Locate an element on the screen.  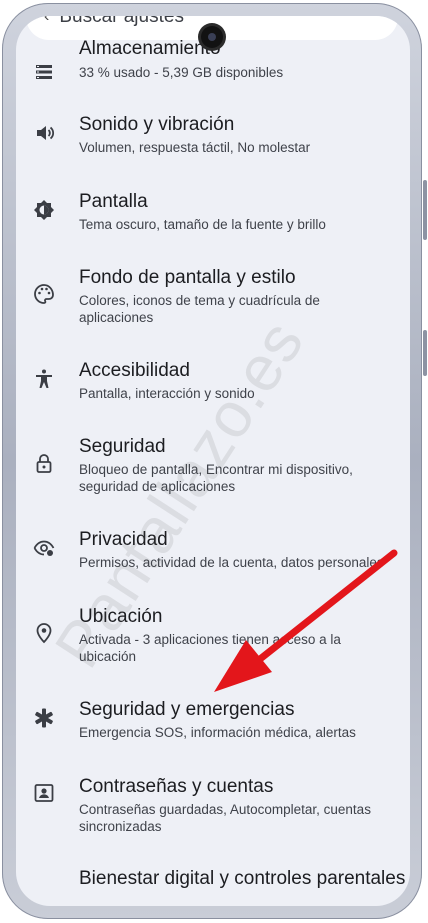
palette-icon is located at coordinates (44, 294).